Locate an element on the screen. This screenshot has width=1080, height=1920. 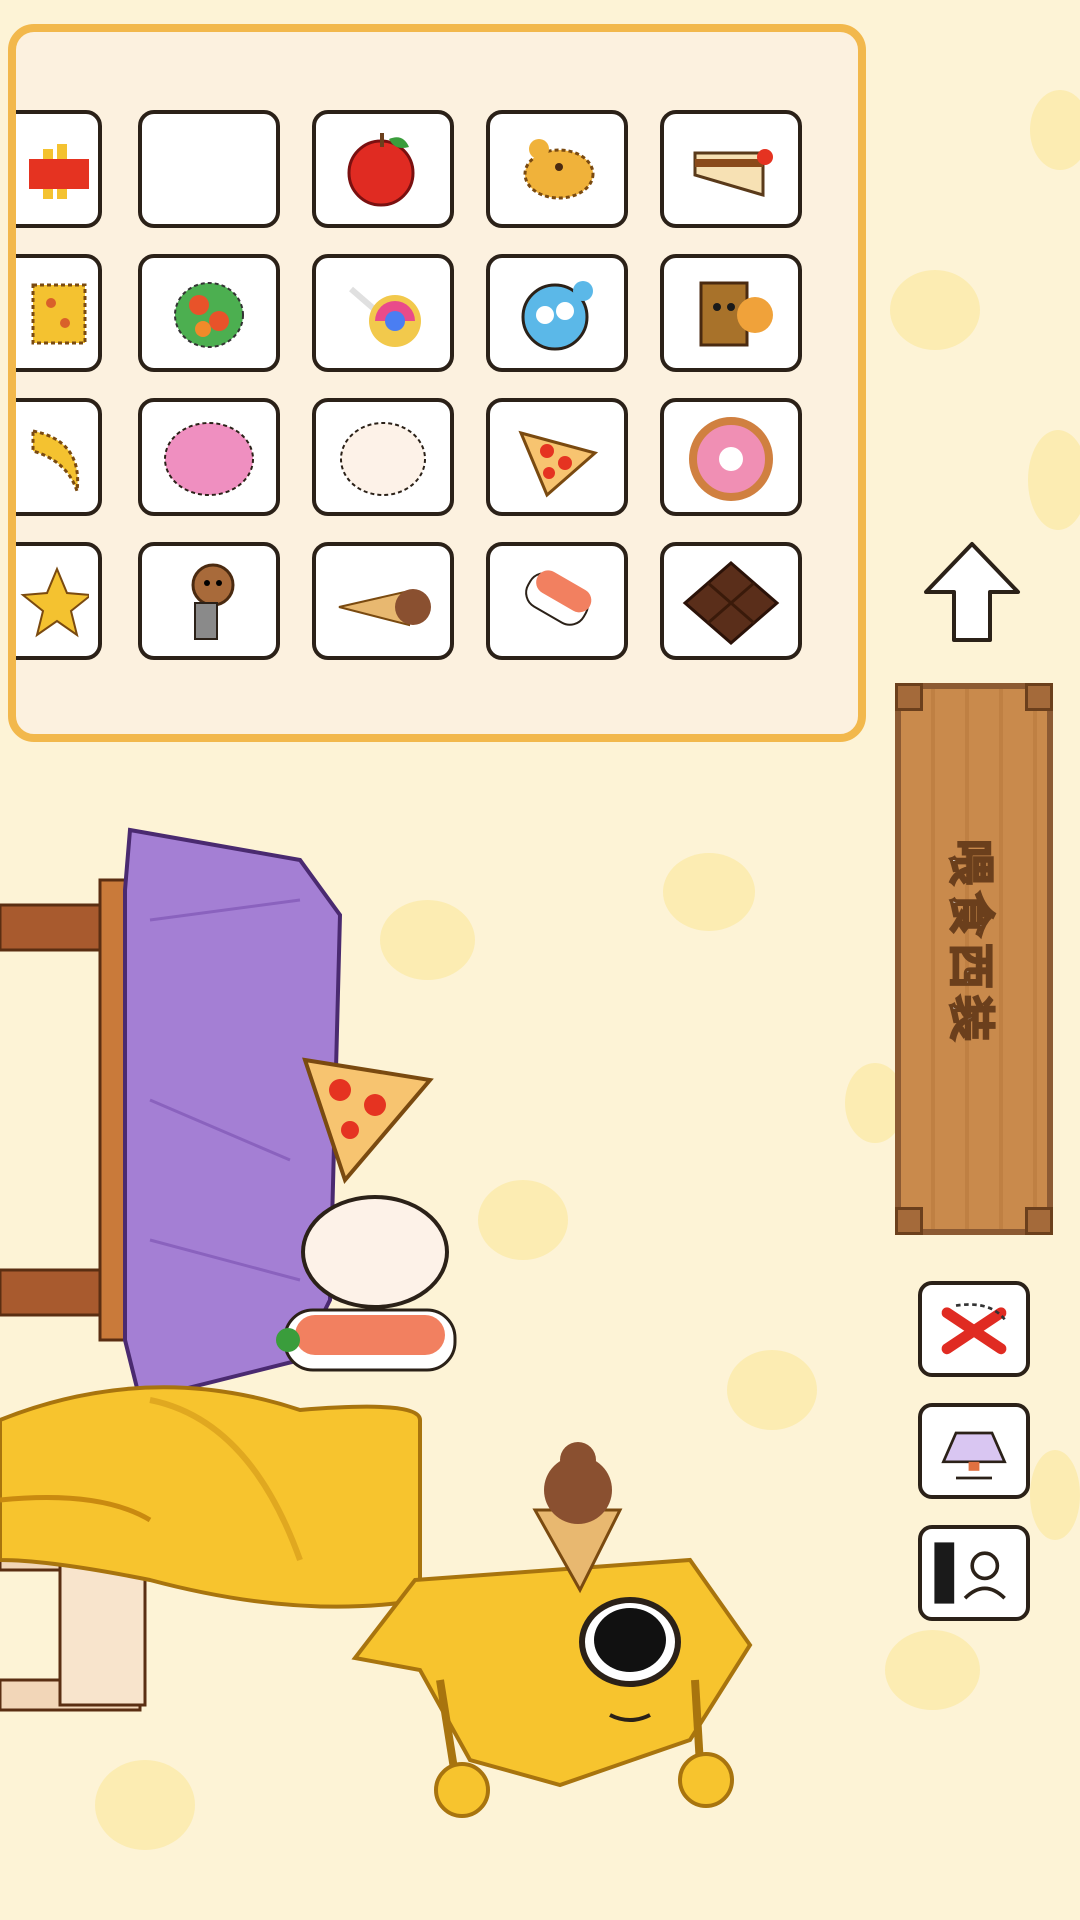
food-slot-pink-ball is located at coordinates (209, 457).